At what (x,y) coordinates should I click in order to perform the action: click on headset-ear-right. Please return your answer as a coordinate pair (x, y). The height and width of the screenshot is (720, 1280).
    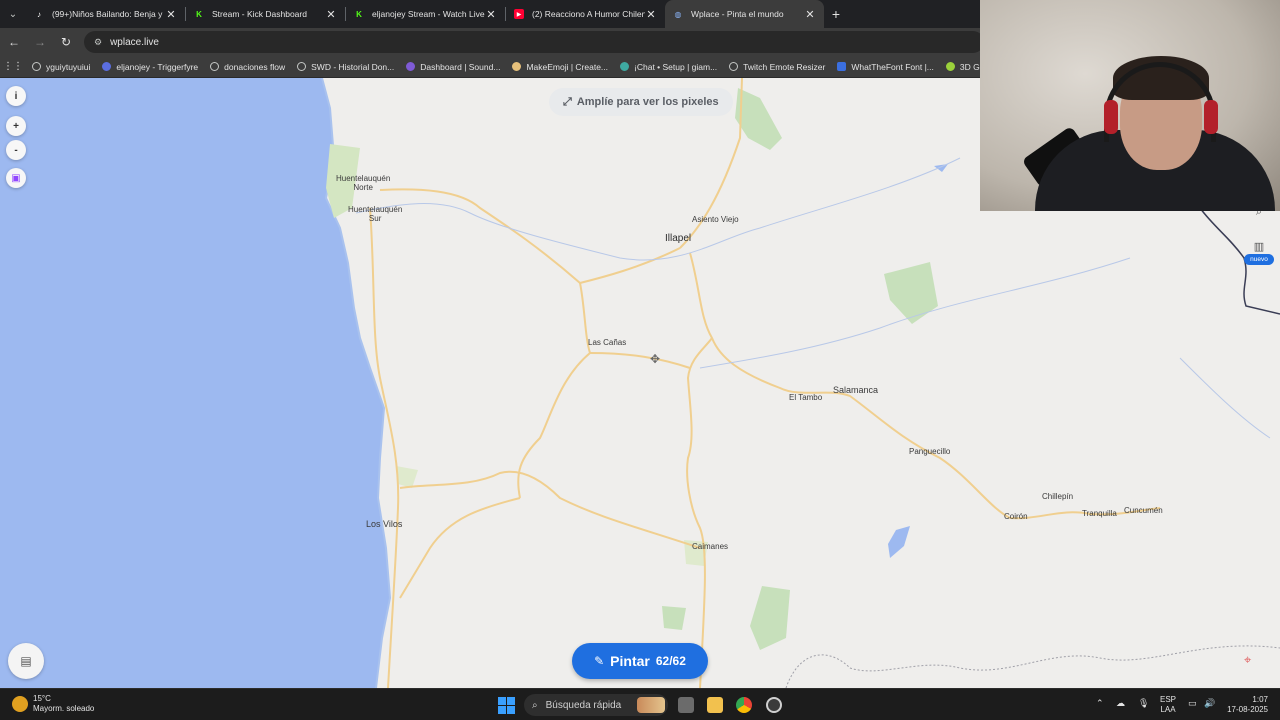
    Looking at the image, I should click on (1211, 117).